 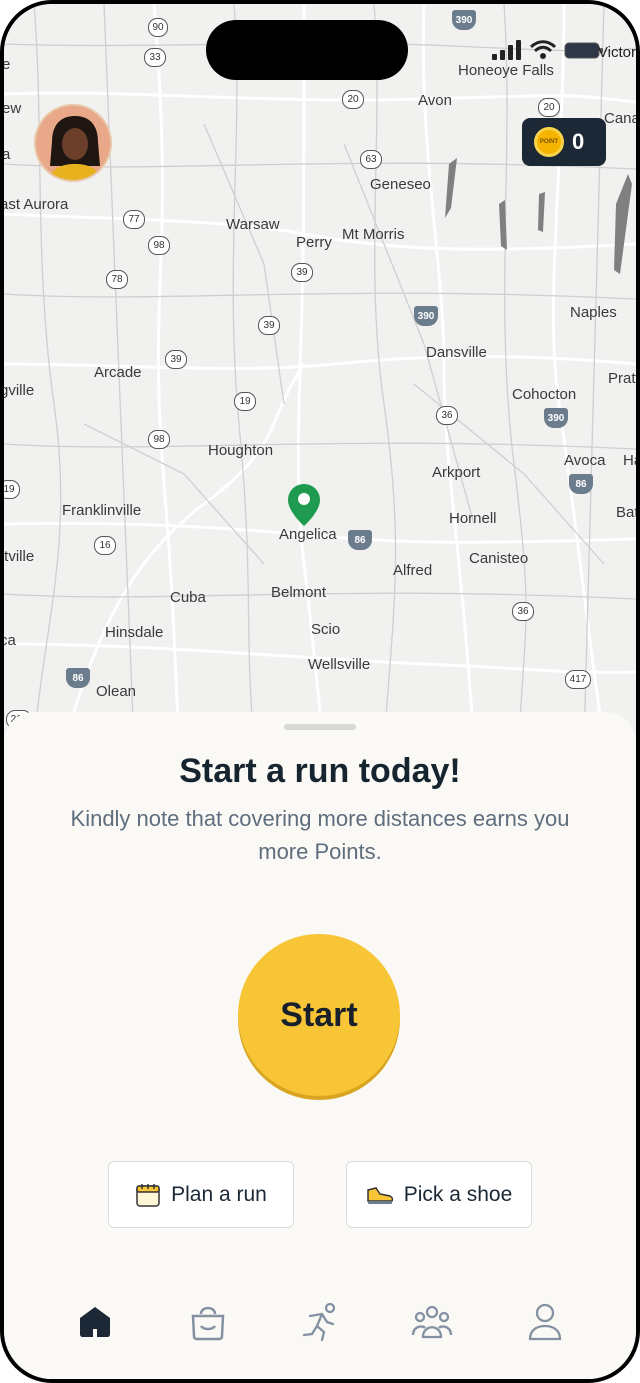 What do you see at coordinates (544, 394) in the screenshot?
I see `map-label: Cohocton` at bounding box center [544, 394].